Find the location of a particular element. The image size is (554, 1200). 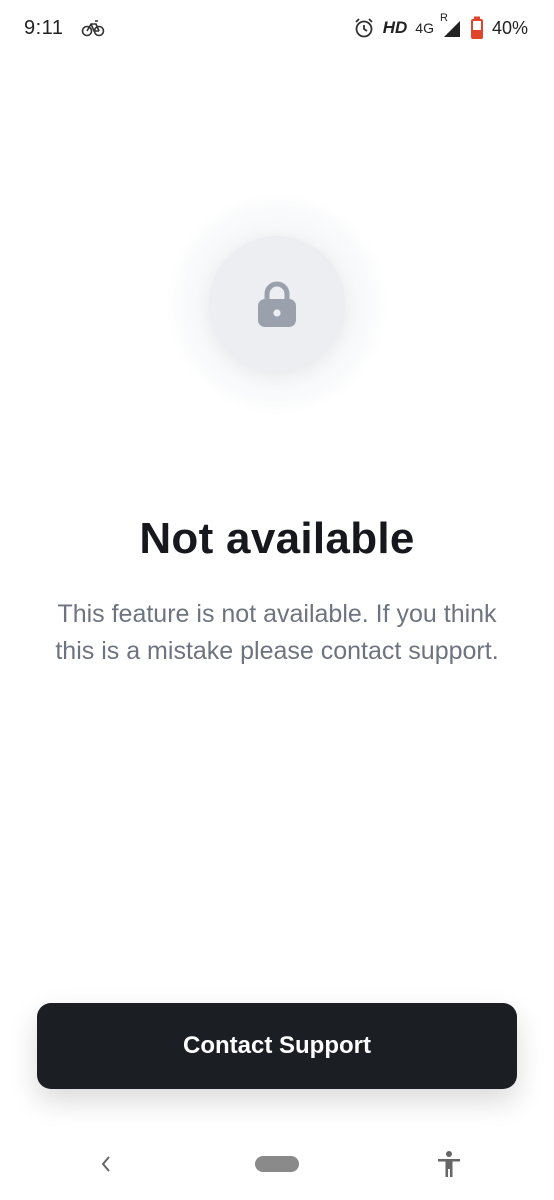

roaming-indicator: R is located at coordinates (443, 18).